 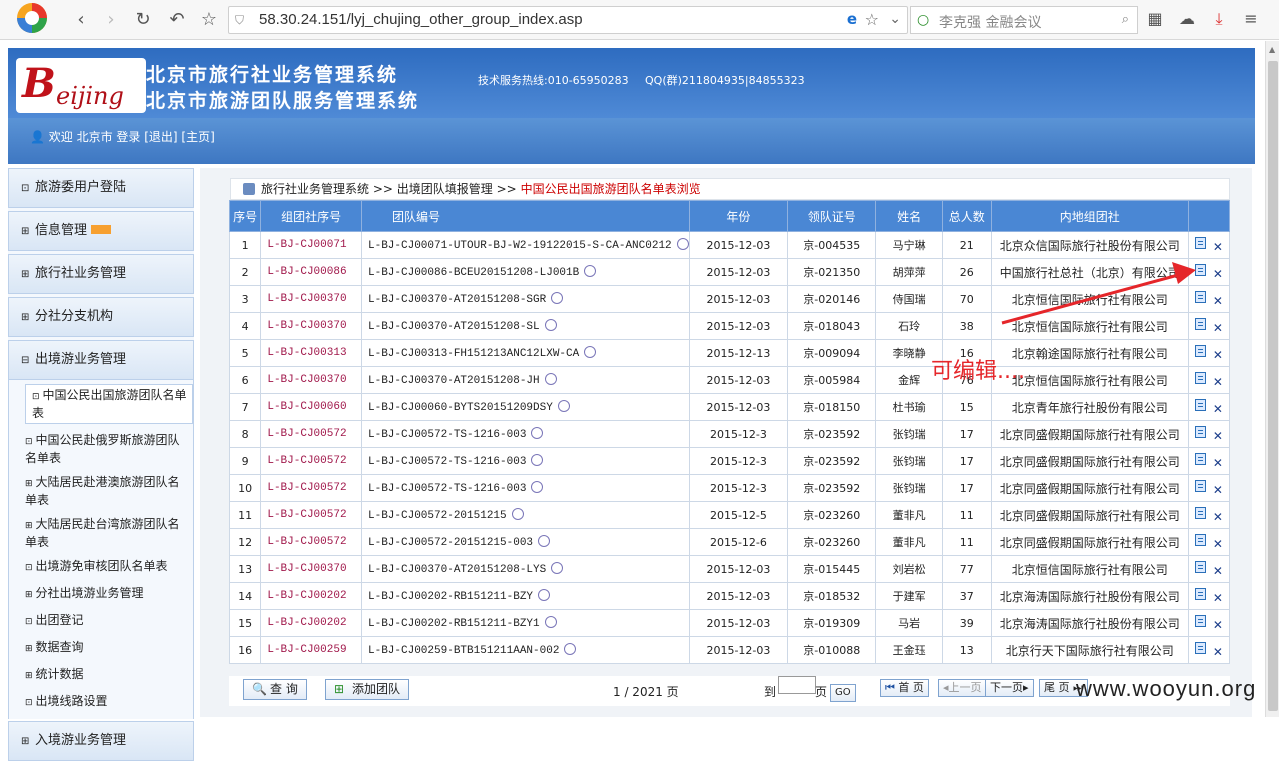 What do you see at coordinates (306, 407) in the screenshot?
I see `agency-code: L-BJ-CJ00060` at bounding box center [306, 407].